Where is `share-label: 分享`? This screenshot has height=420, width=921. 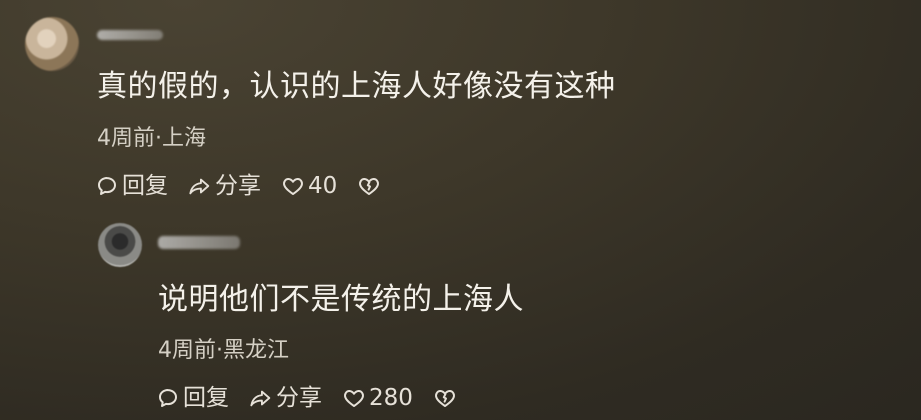 share-label: 分享 is located at coordinates (238, 186).